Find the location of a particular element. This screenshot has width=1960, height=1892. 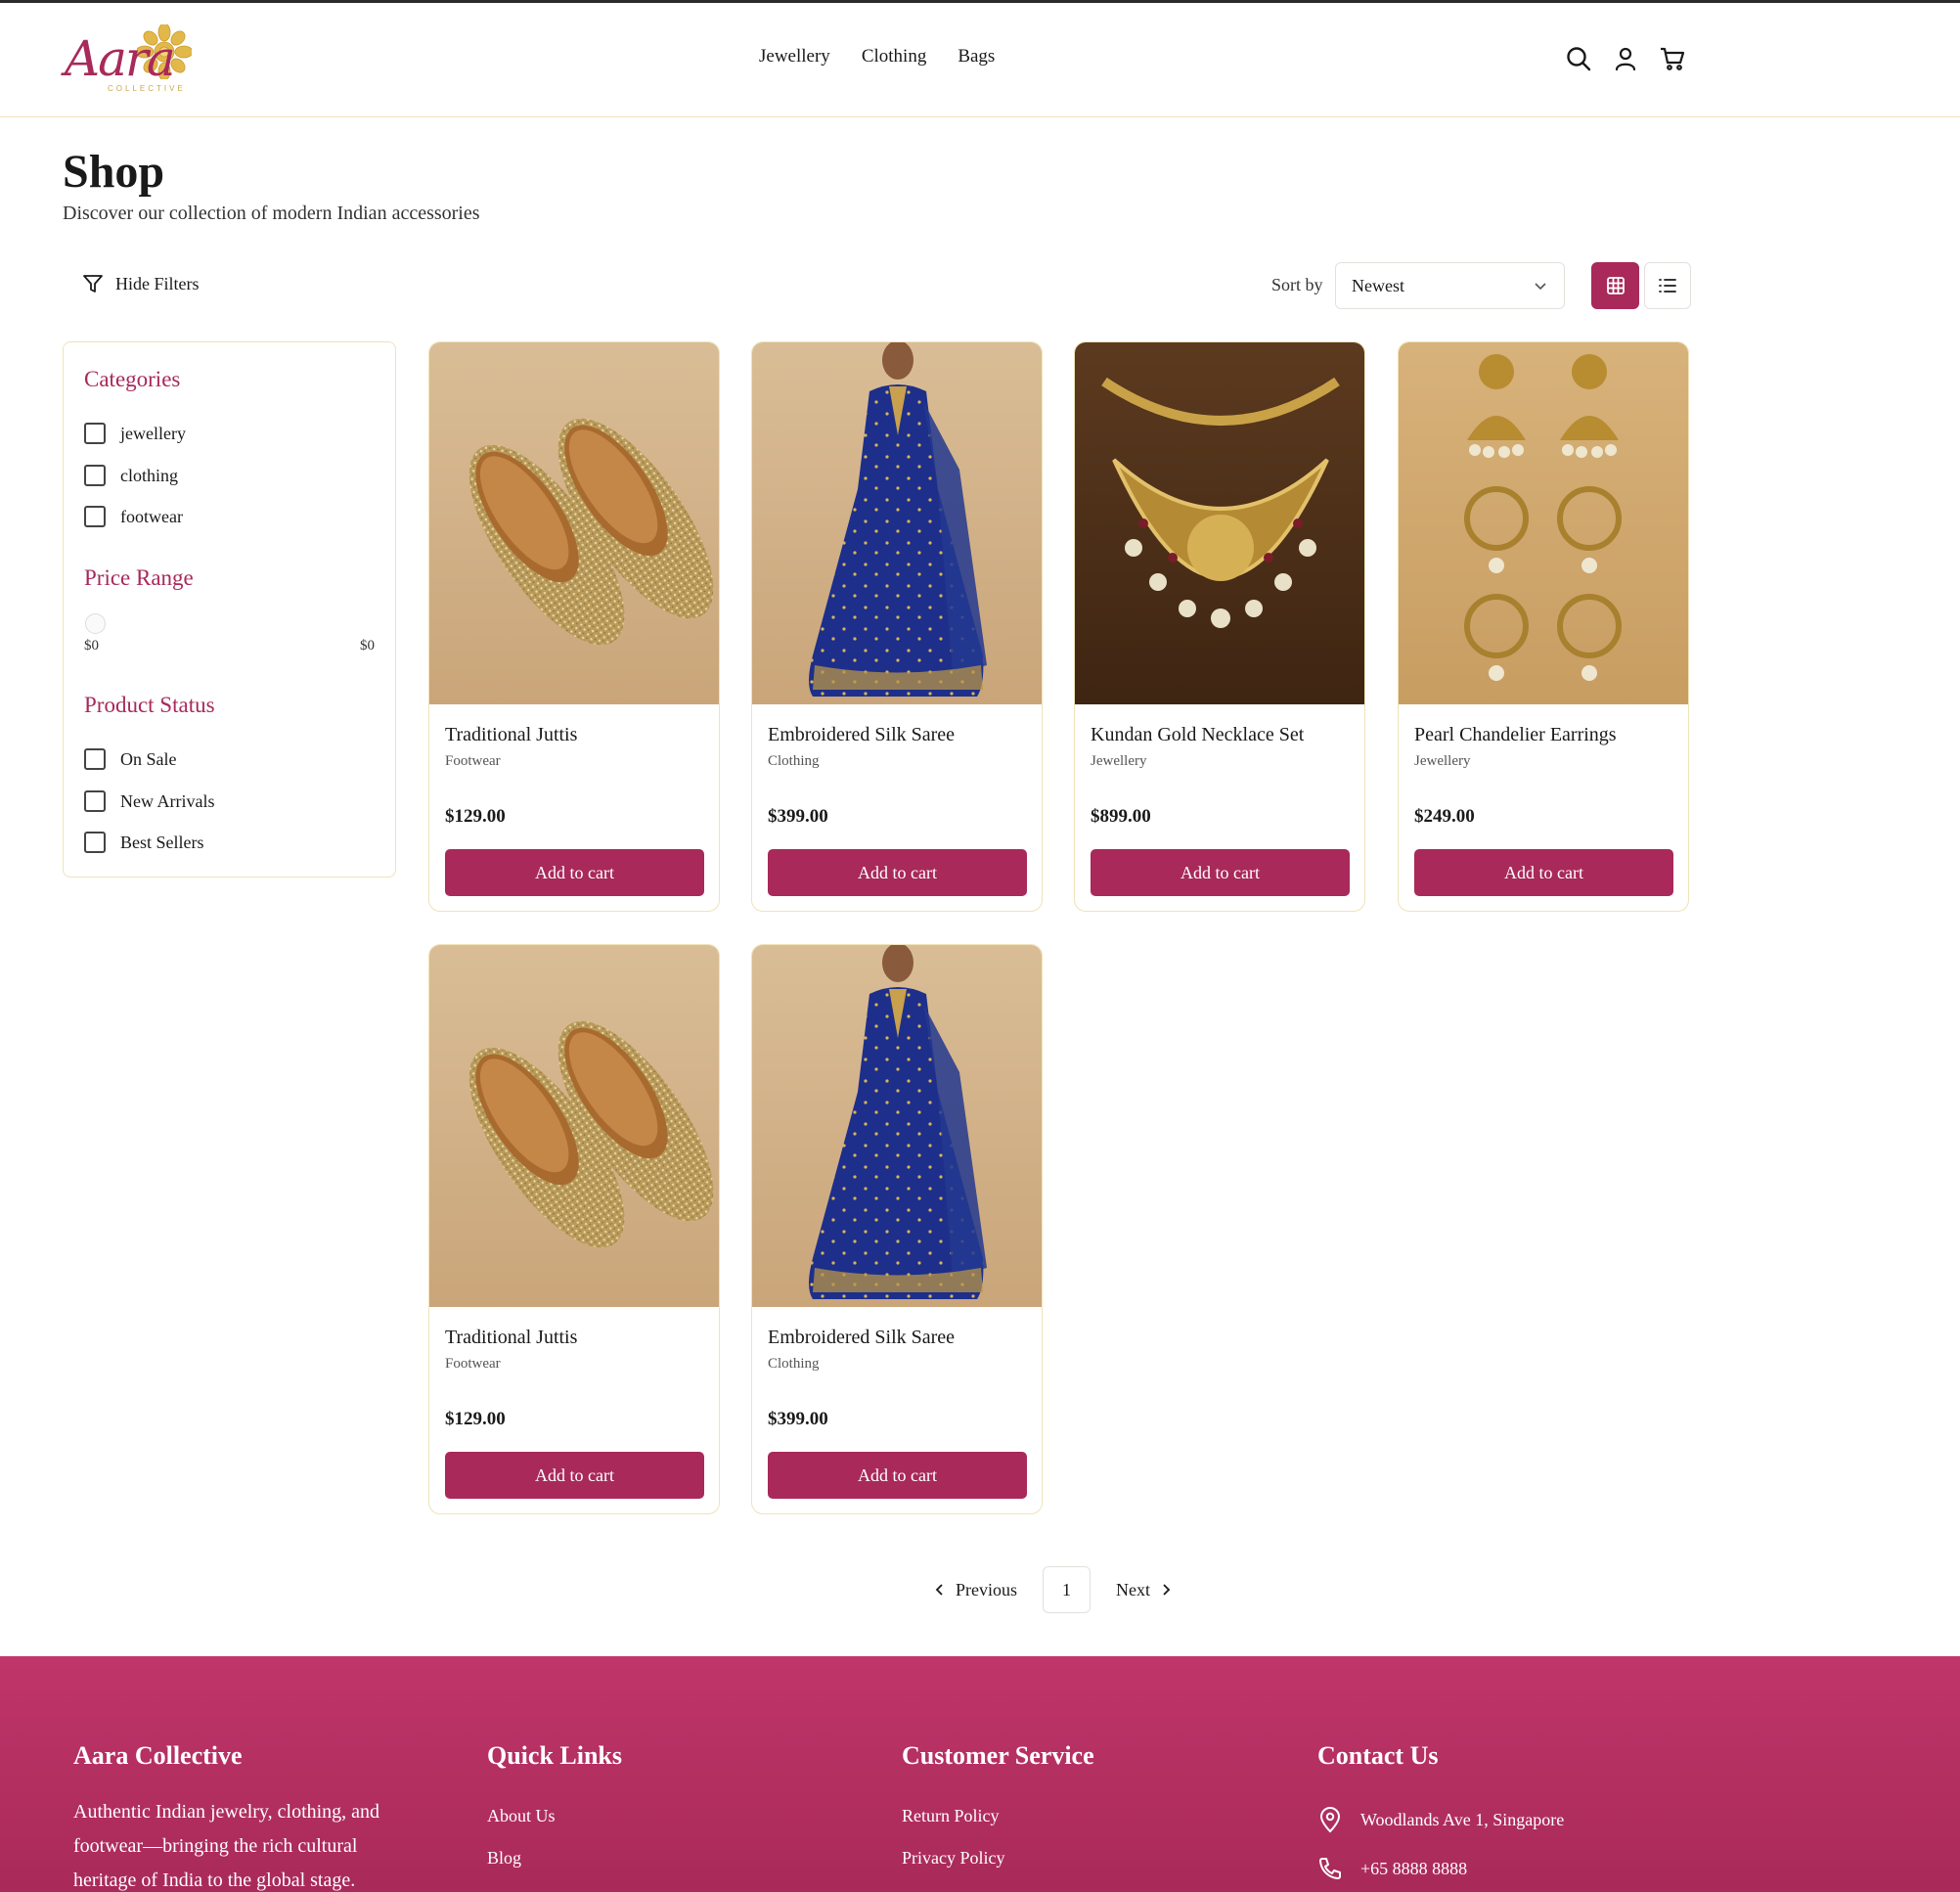

contact-phone: +65 8888 8888 is located at coordinates (1440, 1868).